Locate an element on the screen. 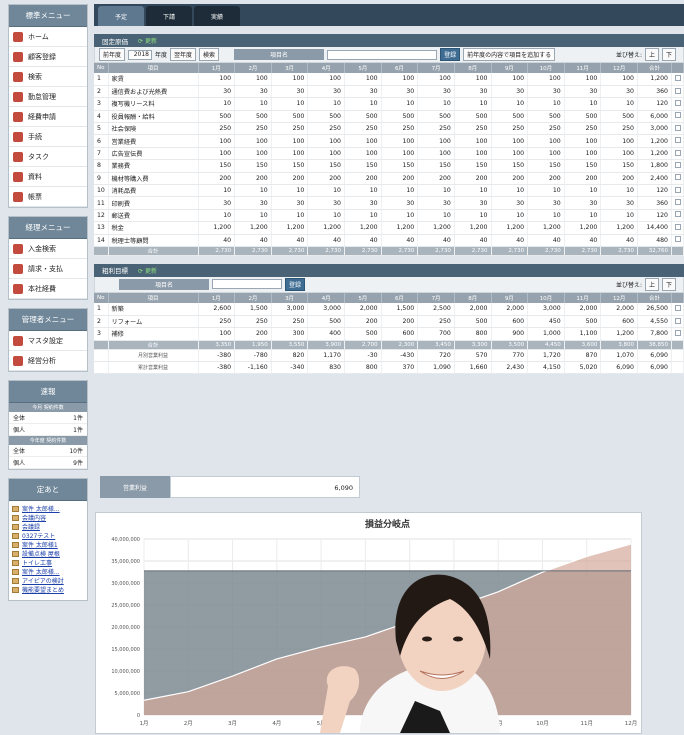  sidebar-item-admin-1: 経営分析 is located at coordinates (48, 361).